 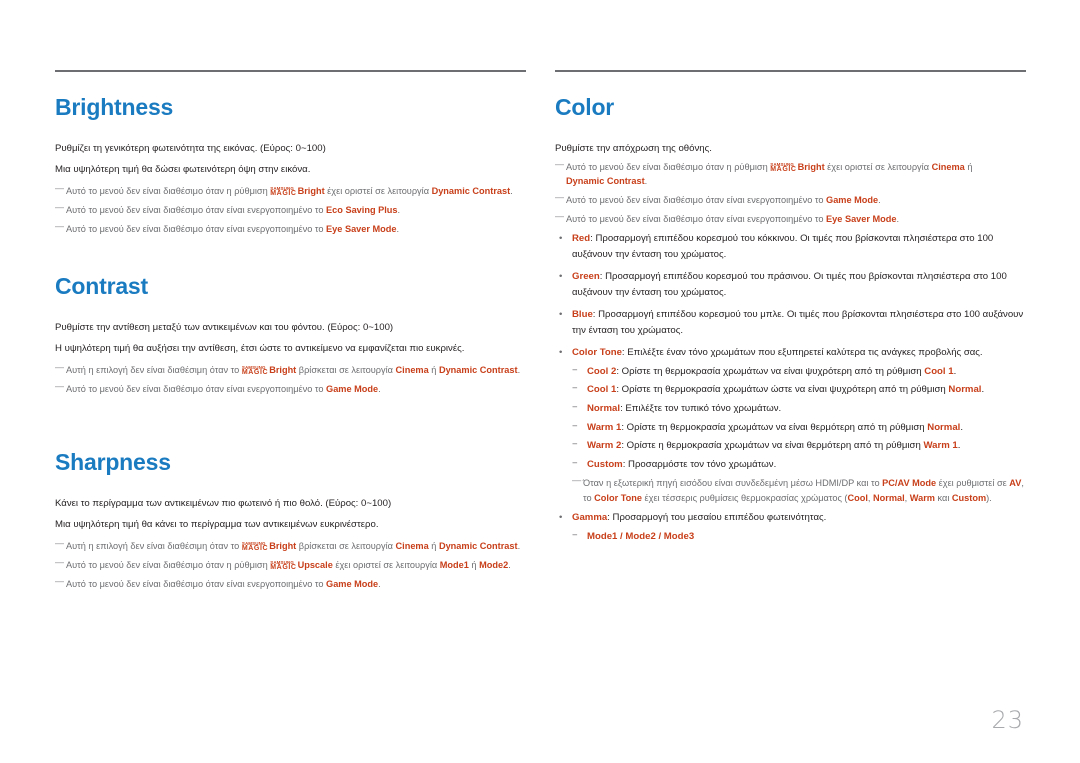 What do you see at coordinates (114, 107) in the screenshot?
I see `brightness-heading: Brightness` at bounding box center [114, 107].